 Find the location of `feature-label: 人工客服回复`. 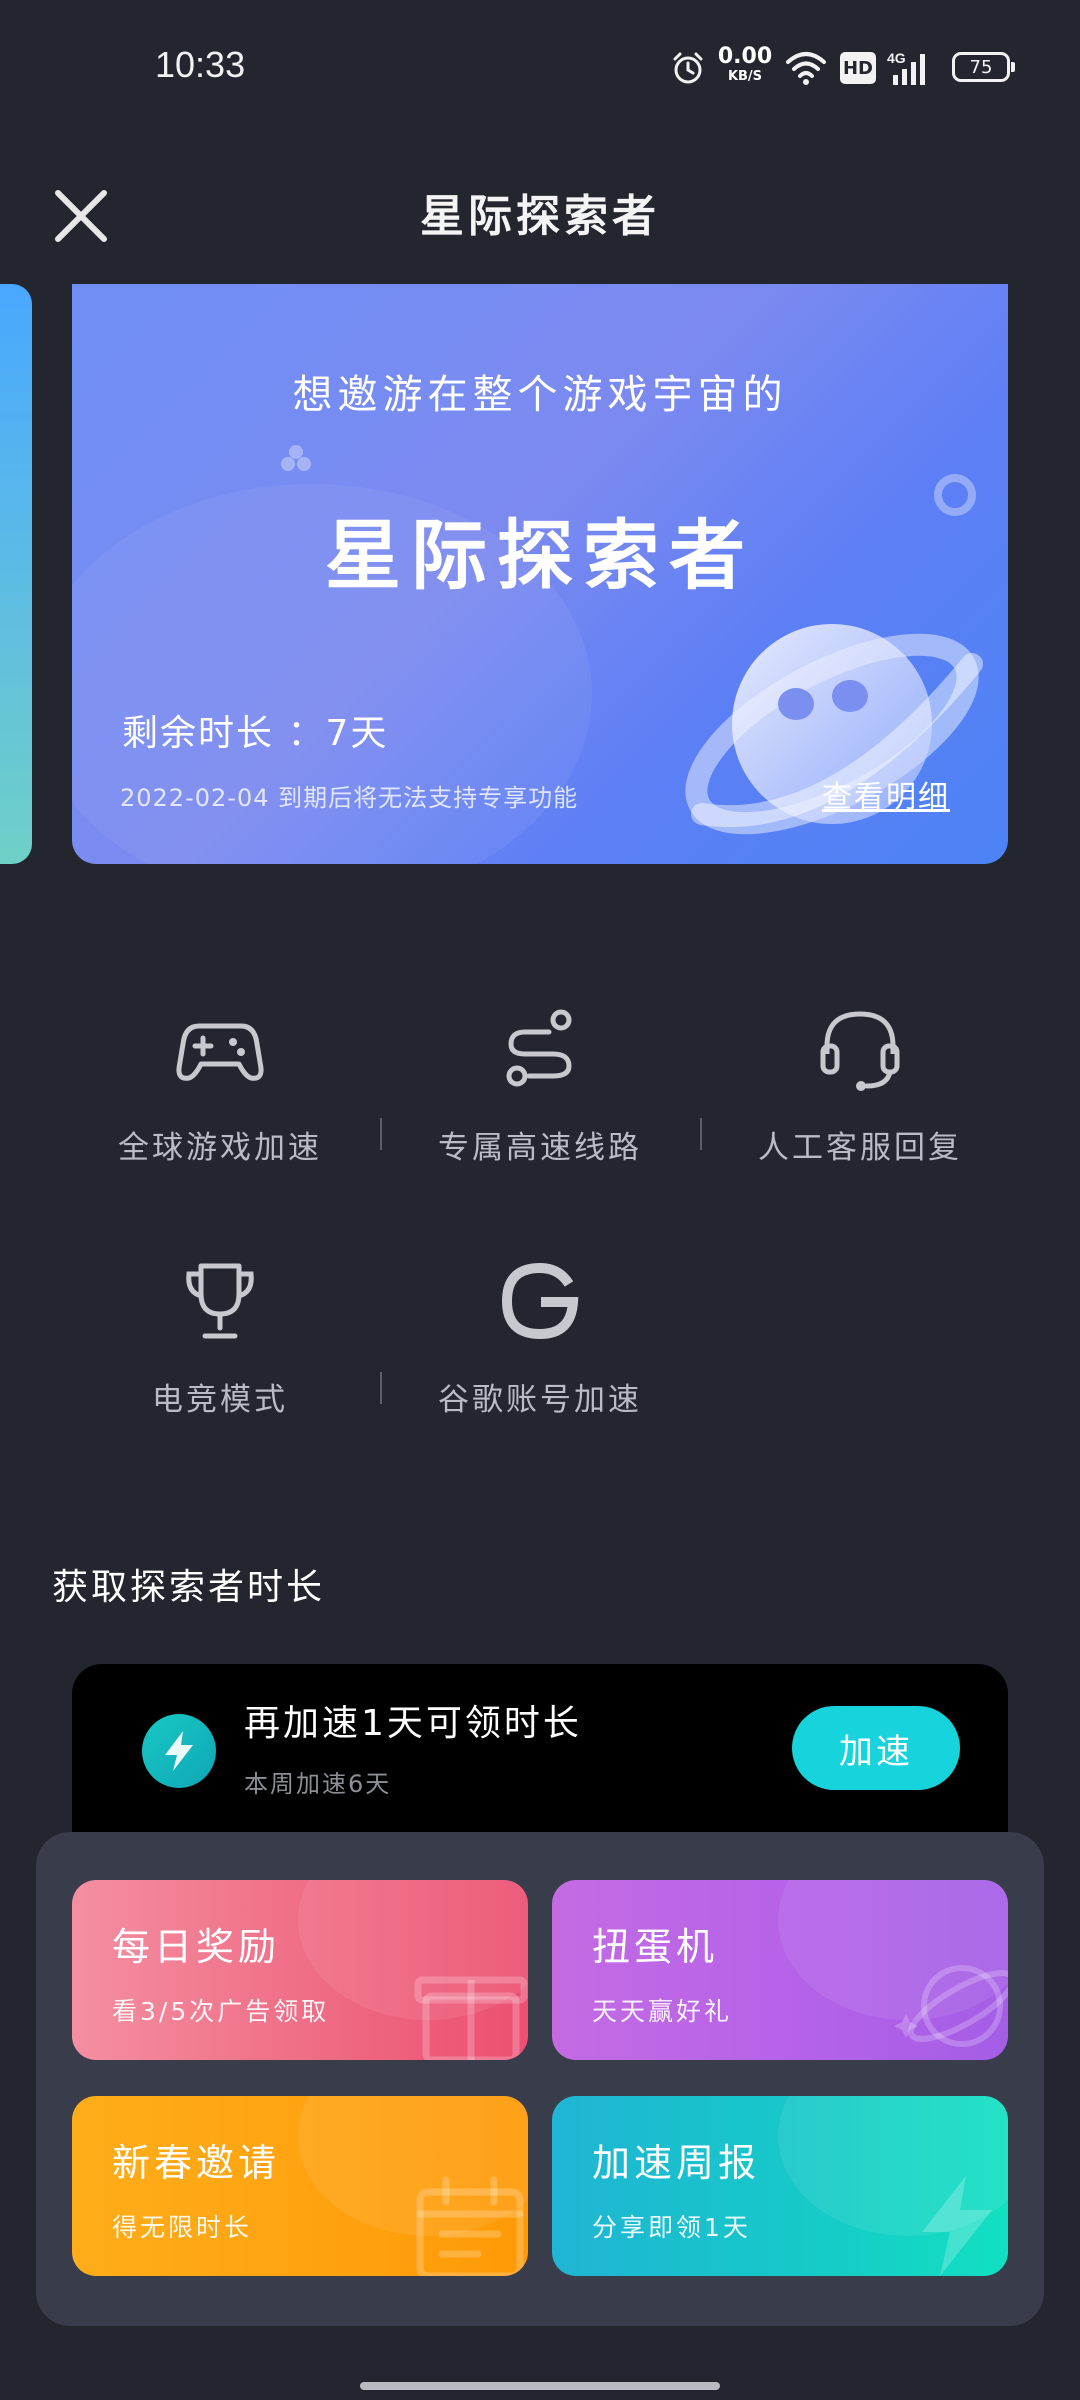

feature-label: 人工客服回复 is located at coordinates (860, 1148).